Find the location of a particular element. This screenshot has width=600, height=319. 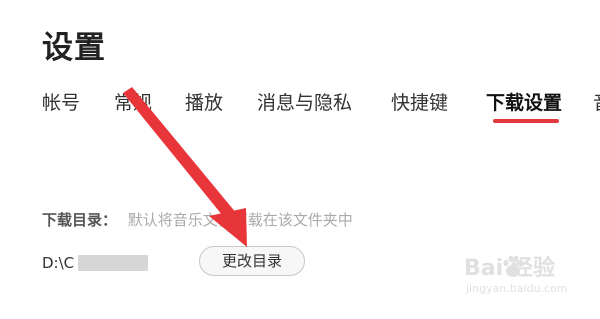

tab-general: 常规 is located at coordinates (133, 101).